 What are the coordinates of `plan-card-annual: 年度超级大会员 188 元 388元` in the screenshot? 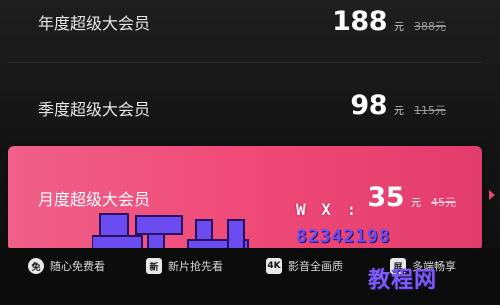 It's located at (245, 24).